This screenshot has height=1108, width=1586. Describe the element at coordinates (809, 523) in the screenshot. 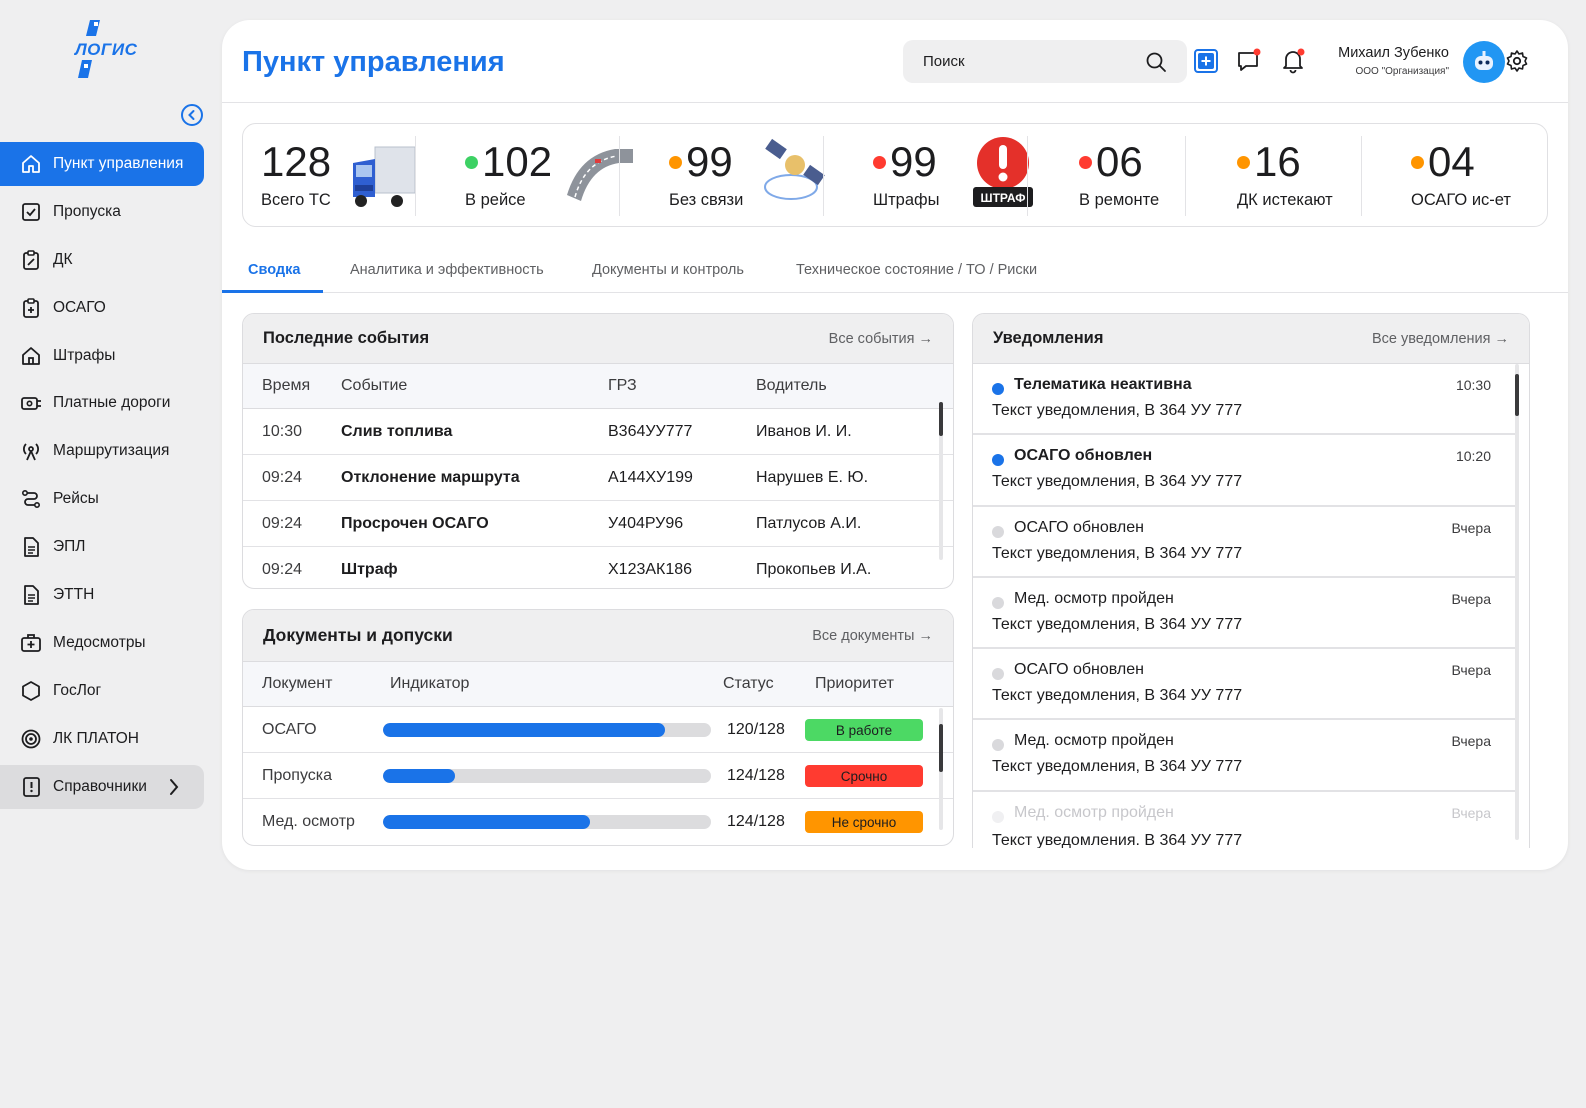

I see `event-driver: Патлусов А.И.` at that location.